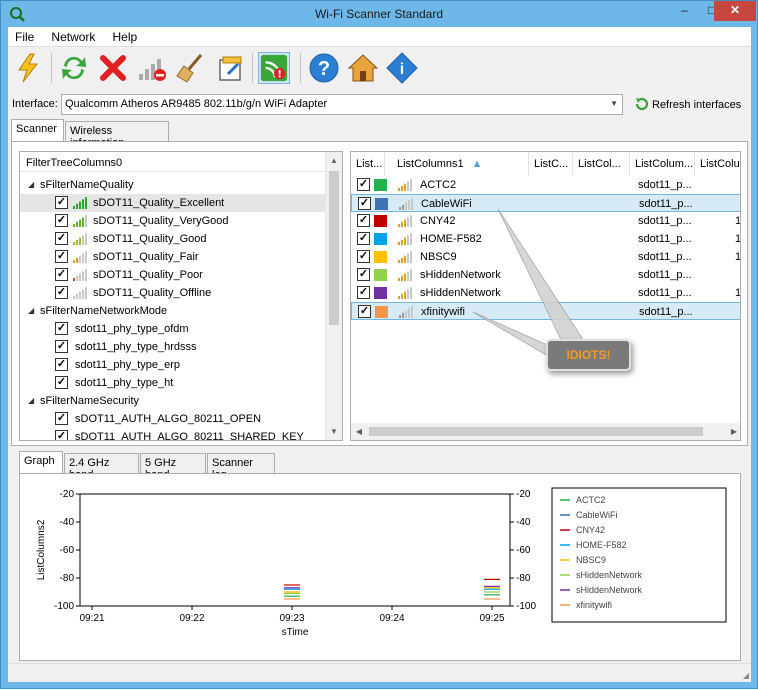 The image size is (758, 690). What do you see at coordinates (174, 347) in the screenshot?
I see `tree-item: ✓ sdot11_phy_type_hrdsss` at bounding box center [174, 347].